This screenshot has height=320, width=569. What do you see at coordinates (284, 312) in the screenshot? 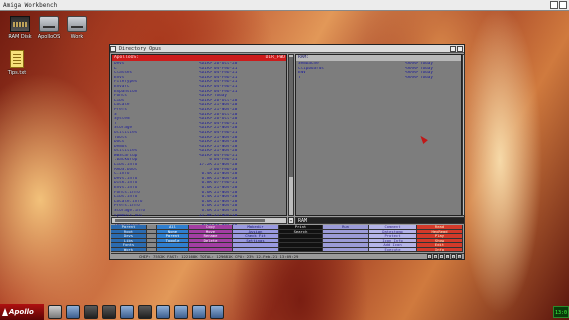
I see `taskbar: Apollo 13:0` at bounding box center [284, 312].